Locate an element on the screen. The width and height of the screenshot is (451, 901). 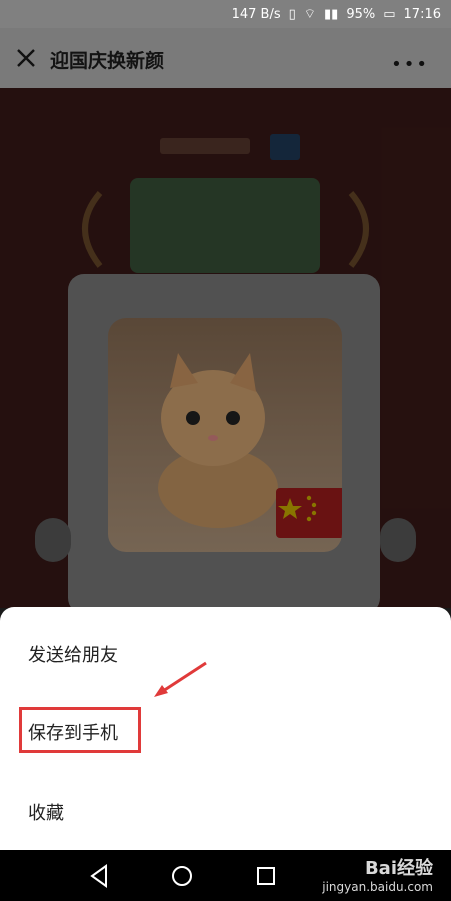
recent-apps-icon is located at coordinates (266, 876).